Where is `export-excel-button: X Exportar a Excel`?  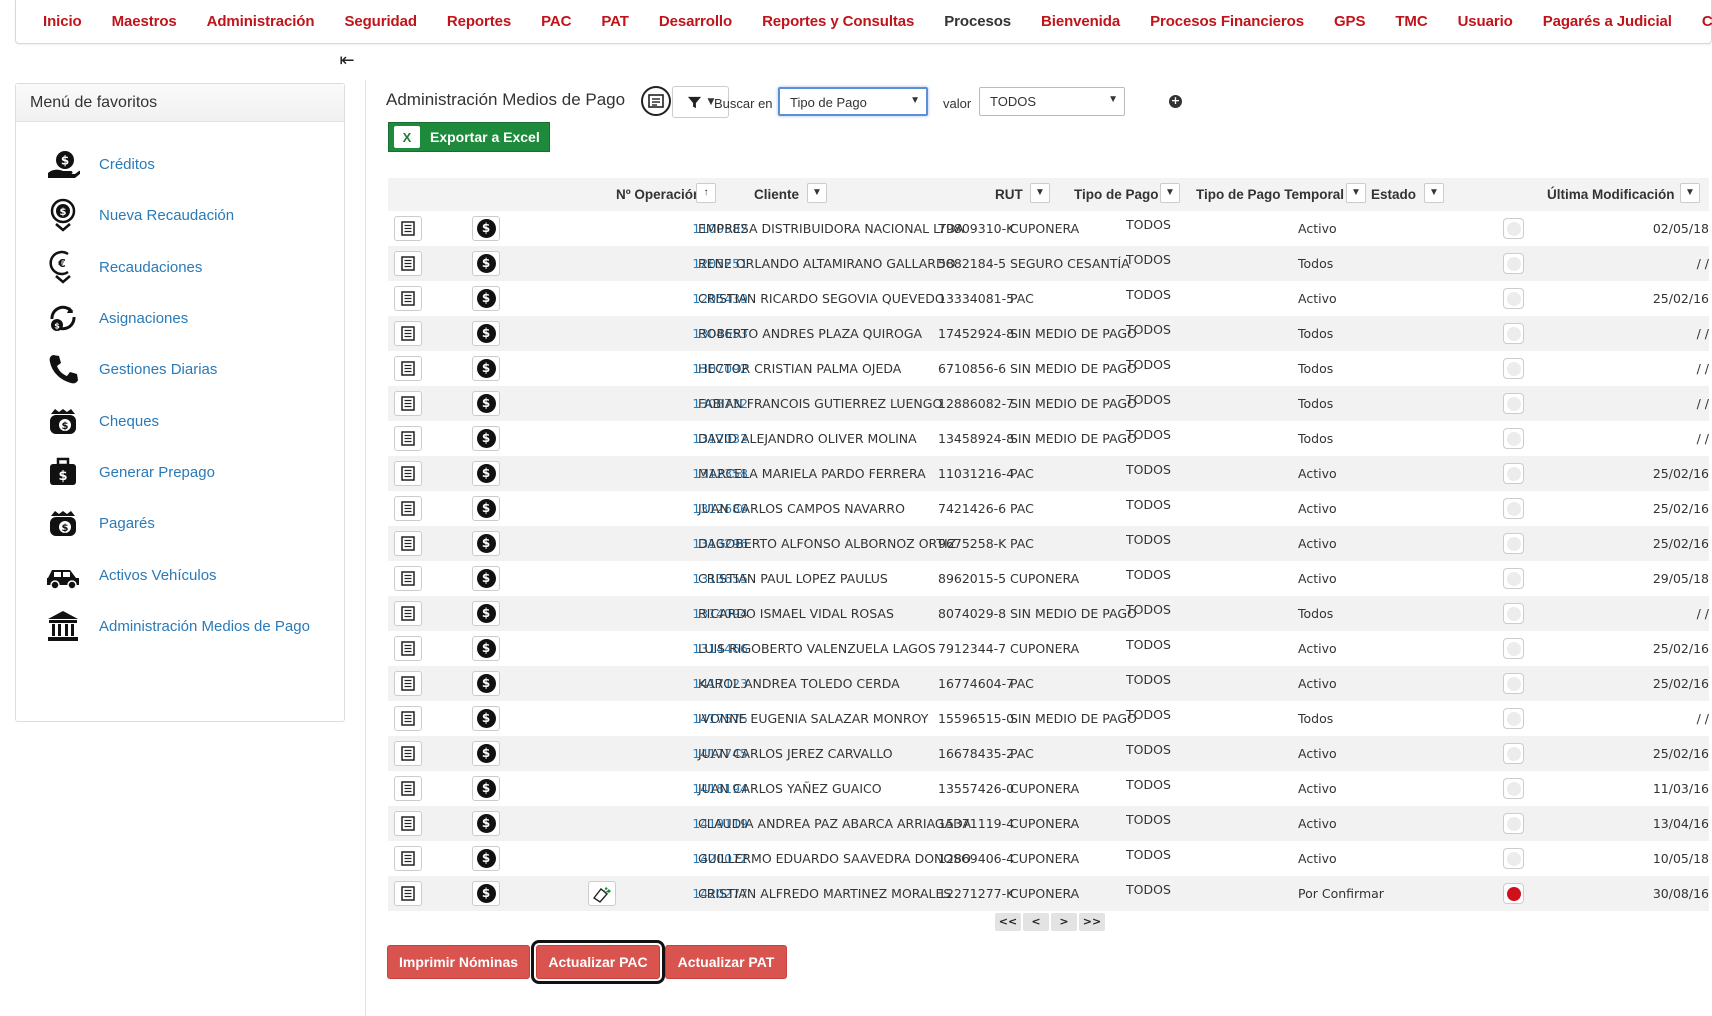 export-excel-button: X Exportar a Excel is located at coordinates (469, 137).